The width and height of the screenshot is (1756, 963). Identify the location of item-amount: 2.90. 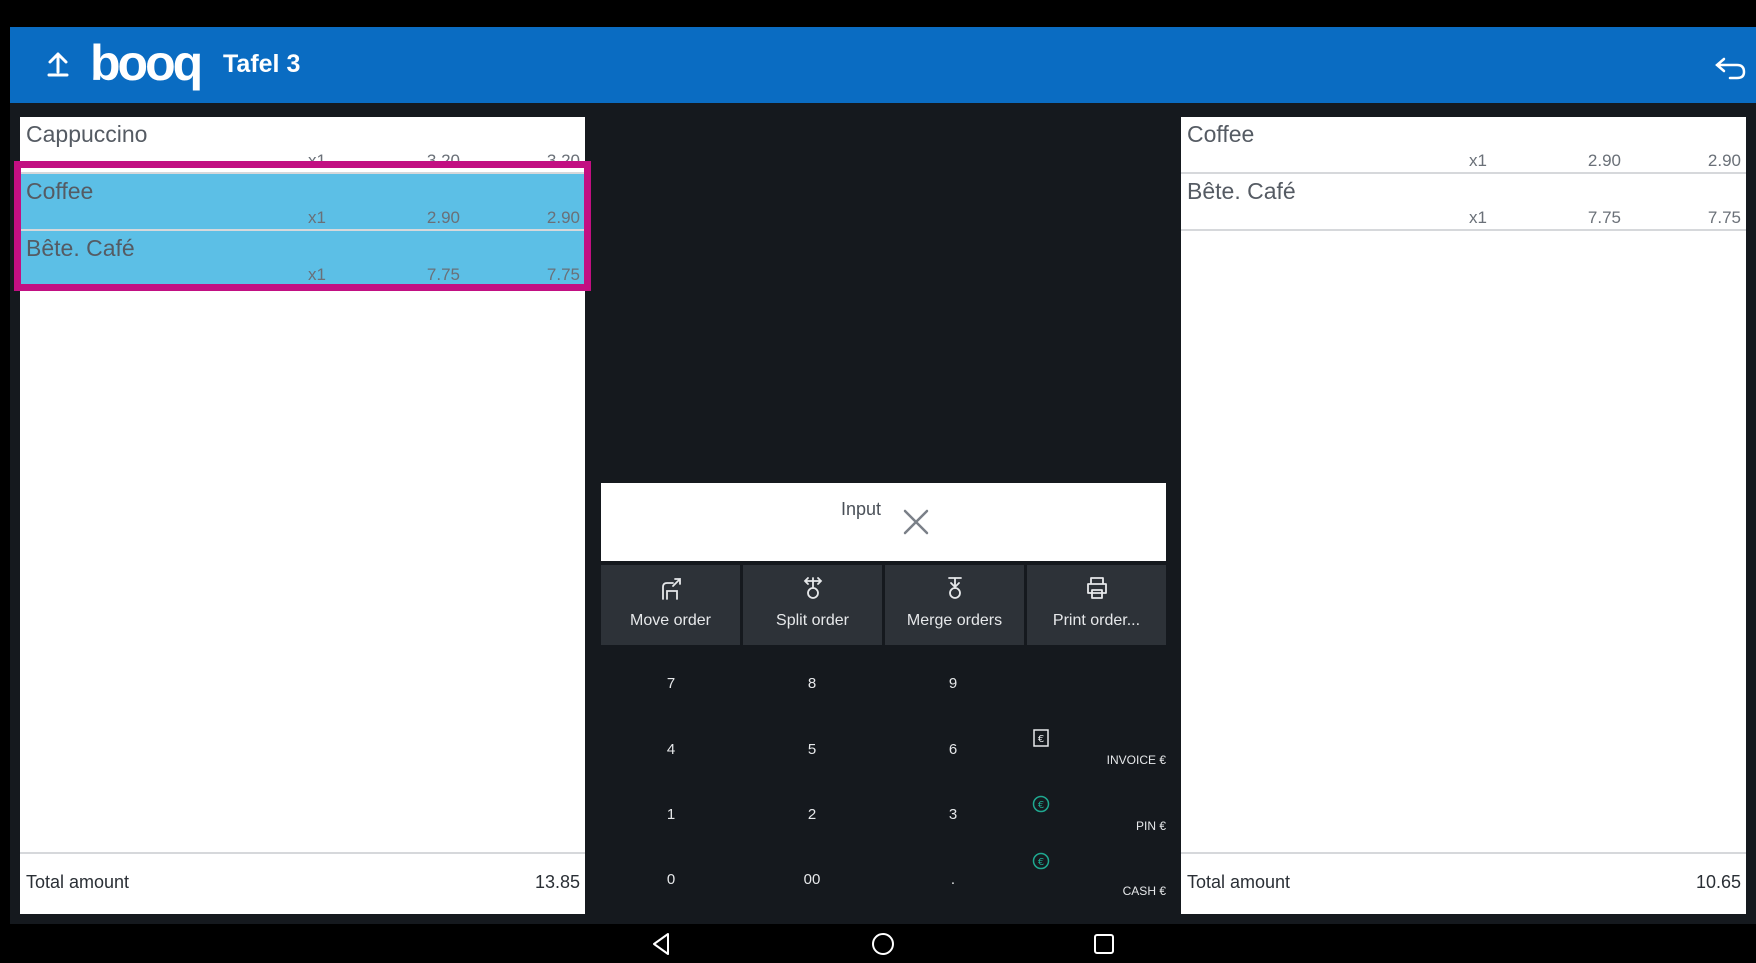
(1724, 160).